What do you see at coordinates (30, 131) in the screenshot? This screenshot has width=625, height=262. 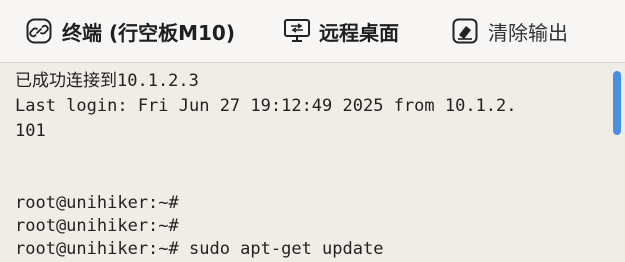 I see `terminal-line: 101` at bounding box center [30, 131].